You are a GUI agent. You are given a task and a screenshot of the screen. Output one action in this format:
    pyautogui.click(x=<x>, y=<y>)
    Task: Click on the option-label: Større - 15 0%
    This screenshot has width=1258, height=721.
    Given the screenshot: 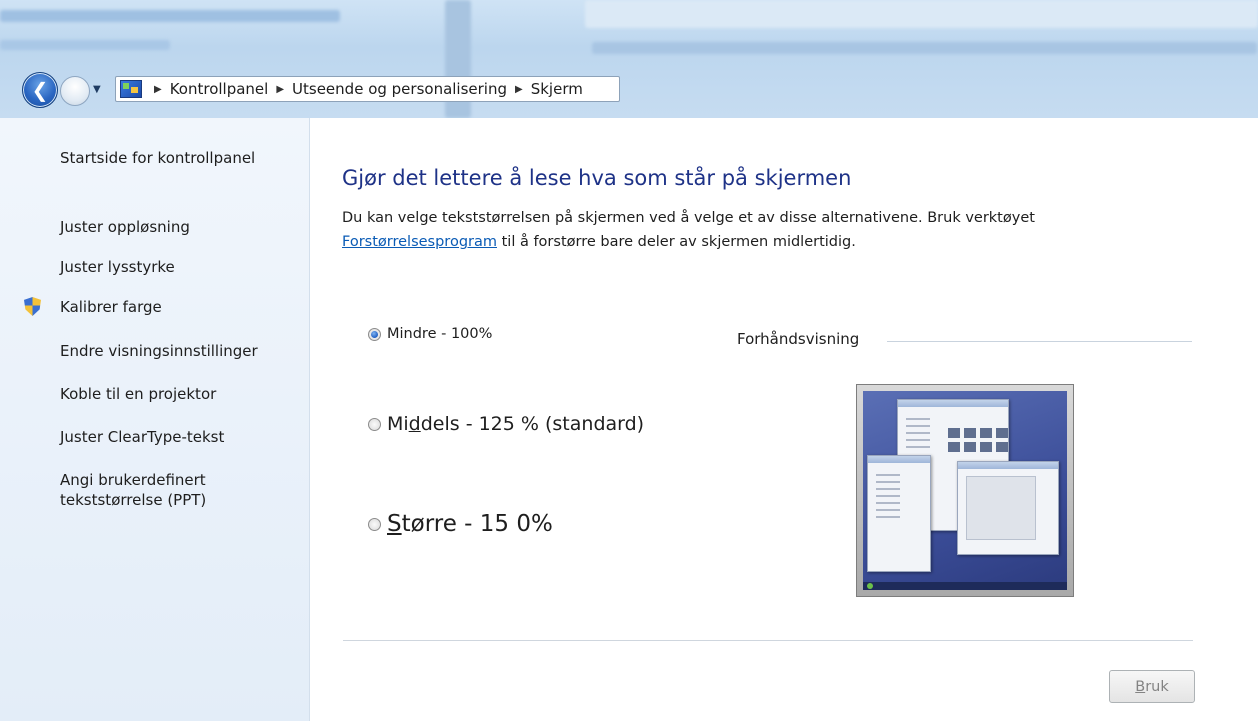 What is the action you would take?
    pyautogui.click(x=470, y=524)
    